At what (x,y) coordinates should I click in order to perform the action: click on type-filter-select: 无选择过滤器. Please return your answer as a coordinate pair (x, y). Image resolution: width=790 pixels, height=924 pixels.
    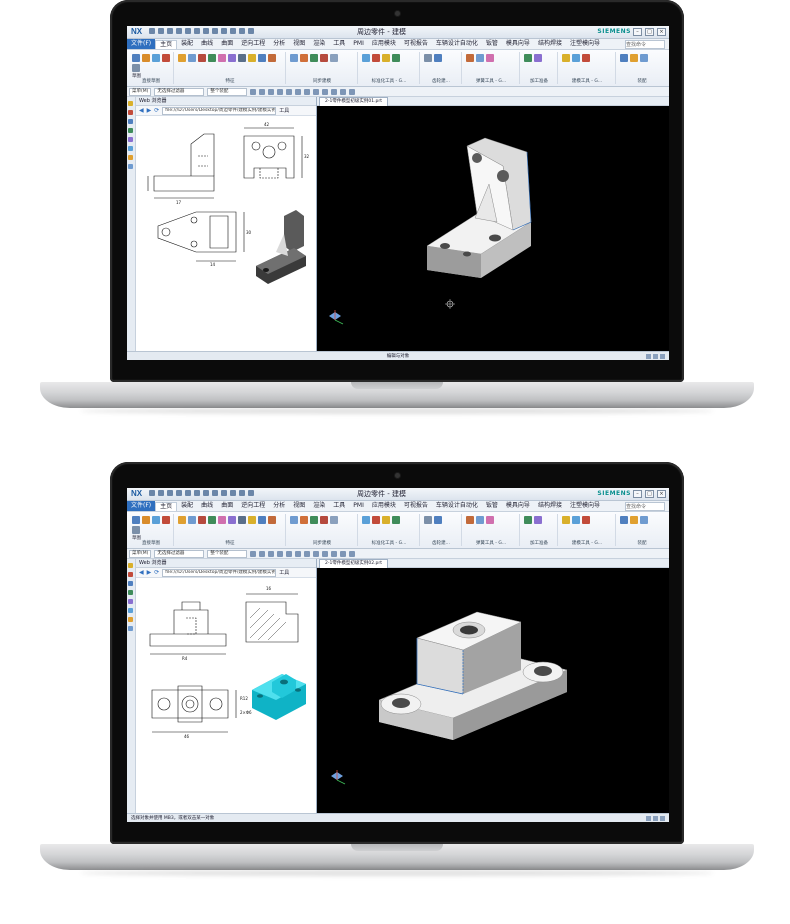
    Looking at the image, I should click on (179, 91).